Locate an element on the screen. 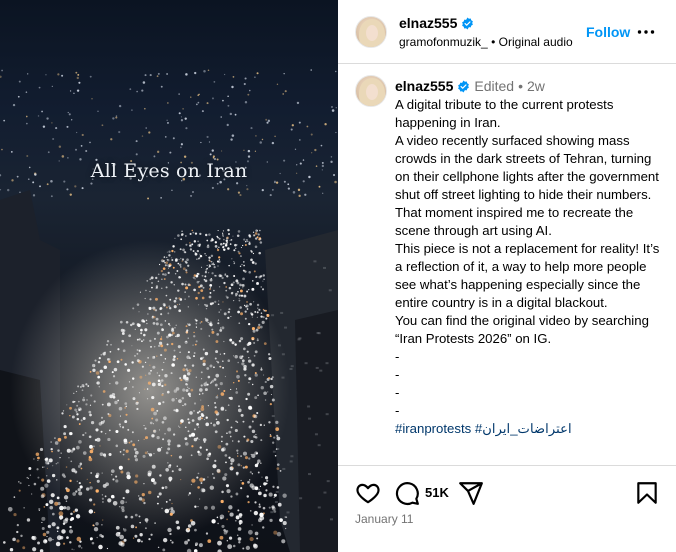 The image size is (676, 552). caption-author-row: elnaz555 Edited • 2w is located at coordinates (470, 86).